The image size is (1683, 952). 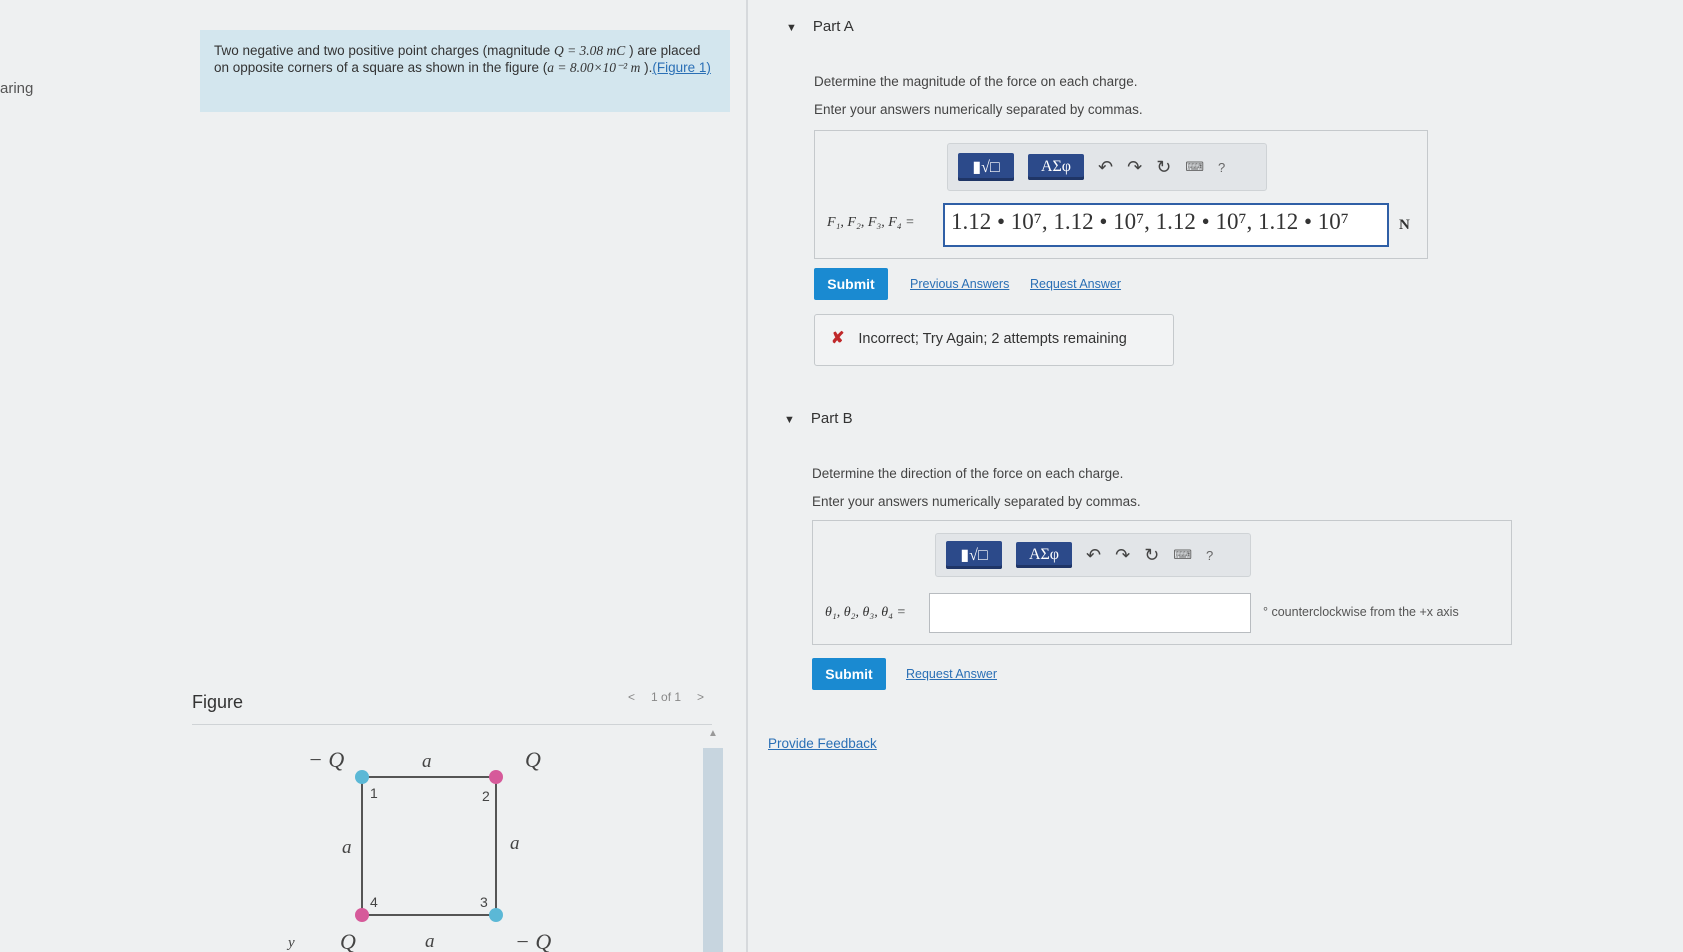 I want to click on square-outline, so click(x=429, y=846).